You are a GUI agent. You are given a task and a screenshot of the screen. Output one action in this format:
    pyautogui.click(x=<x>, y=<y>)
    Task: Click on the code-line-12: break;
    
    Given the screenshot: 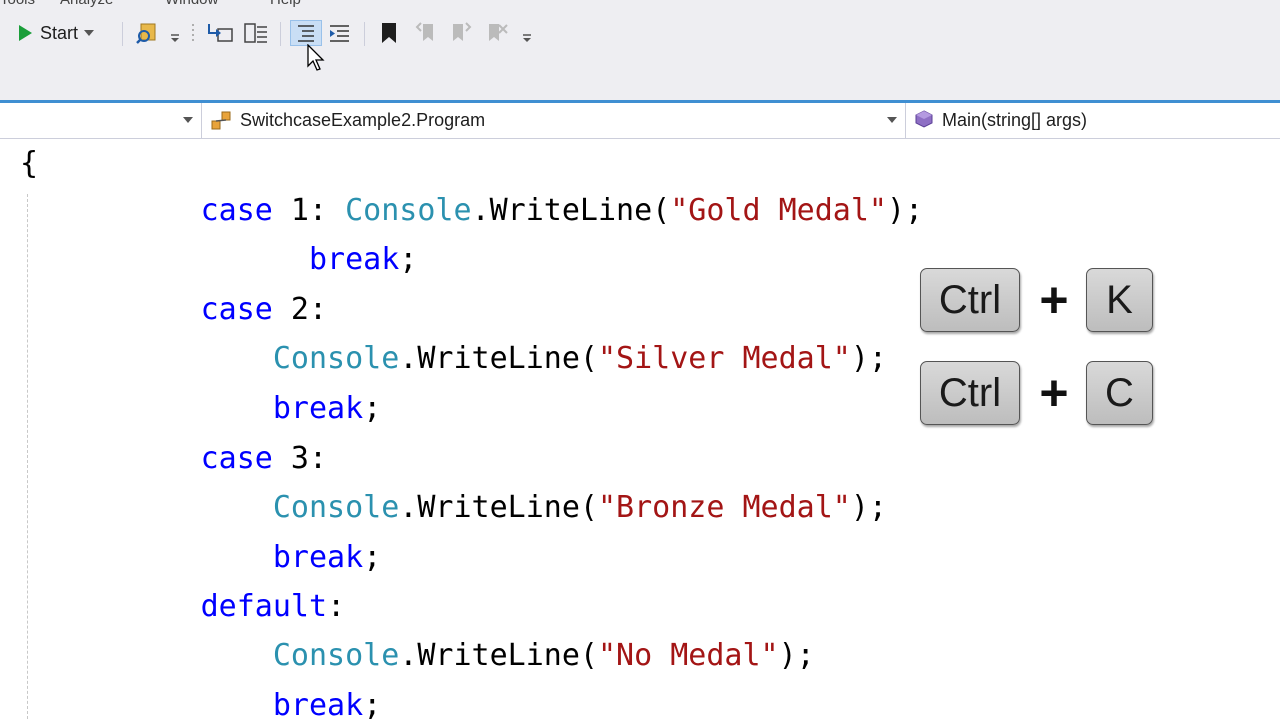 What is the action you would take?
    pyautogui.click(x=200, y=700)
    